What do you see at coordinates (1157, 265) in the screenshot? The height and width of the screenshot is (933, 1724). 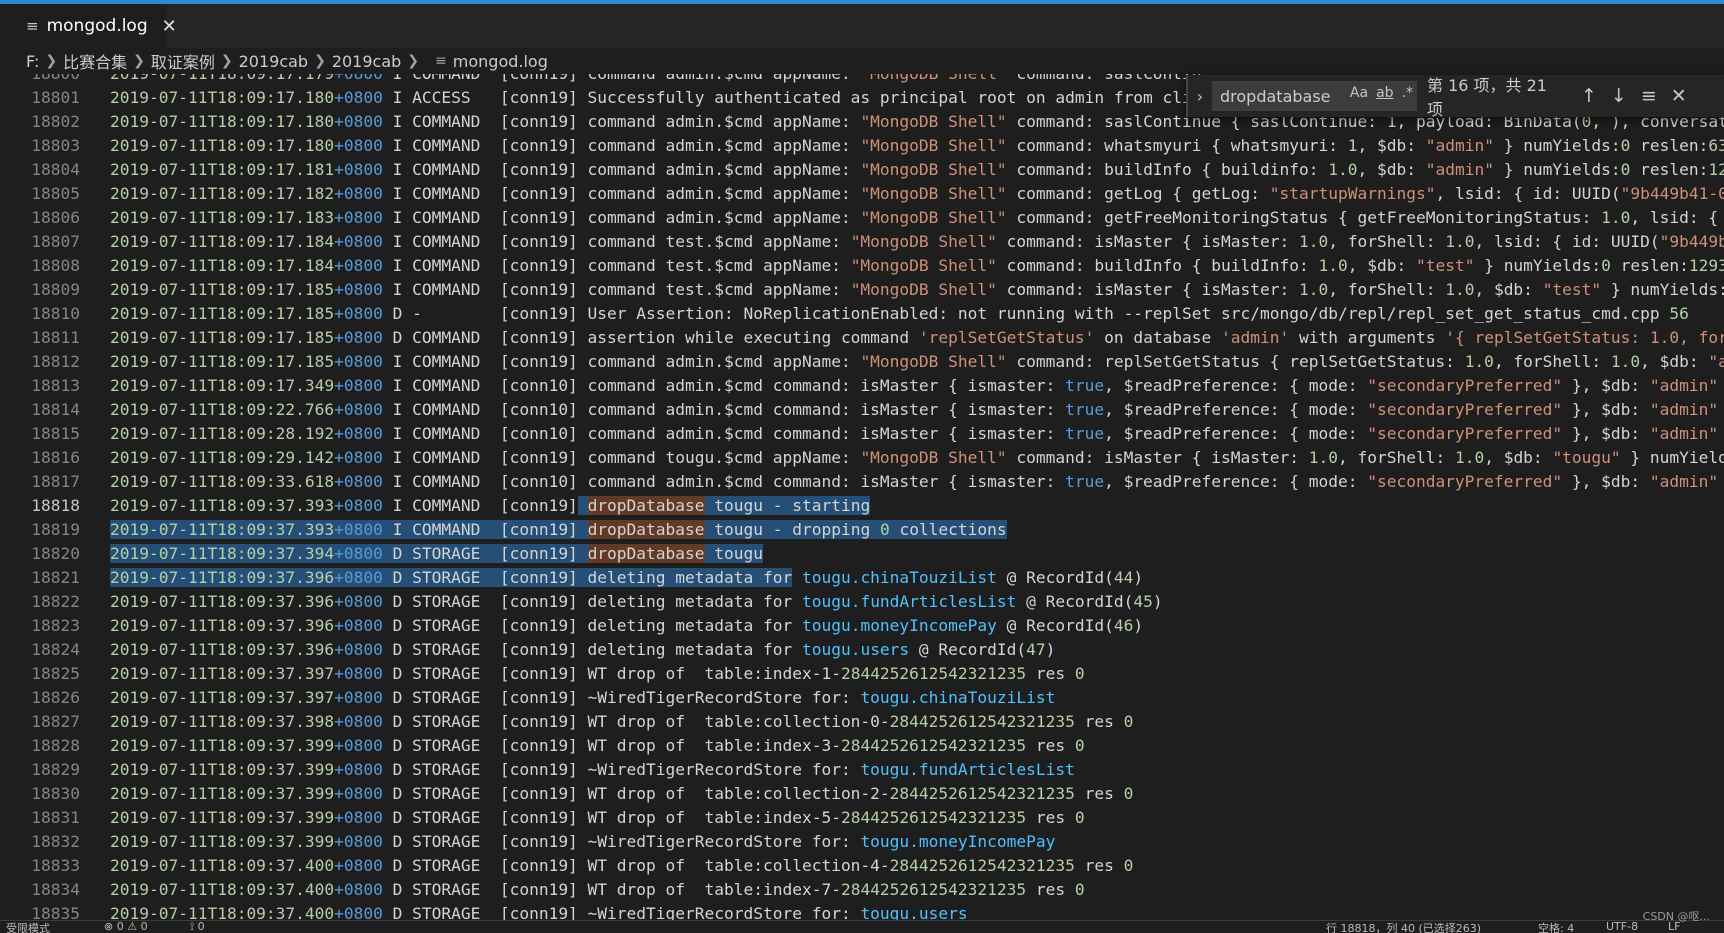 I see `code-token: command: buildInfo { buildInfo:` at bounding box center [1157, 265].